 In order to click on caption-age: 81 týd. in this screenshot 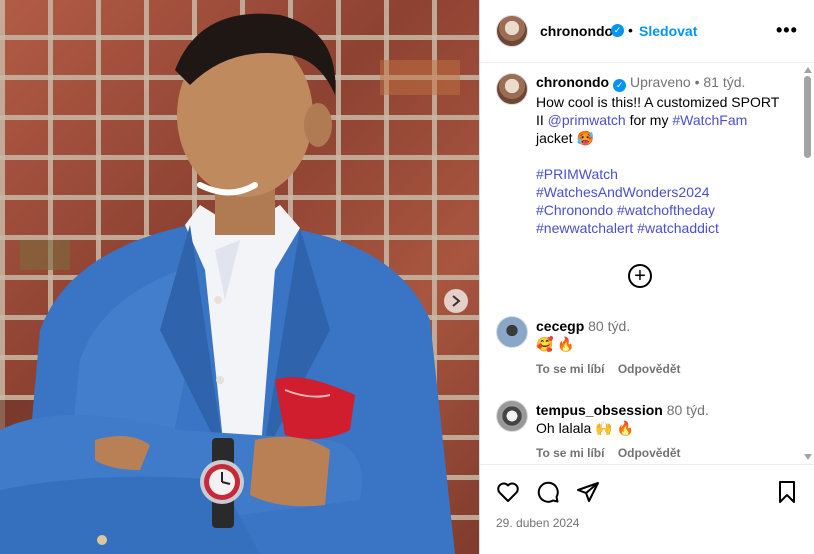, I will do `click(724, 82)`.